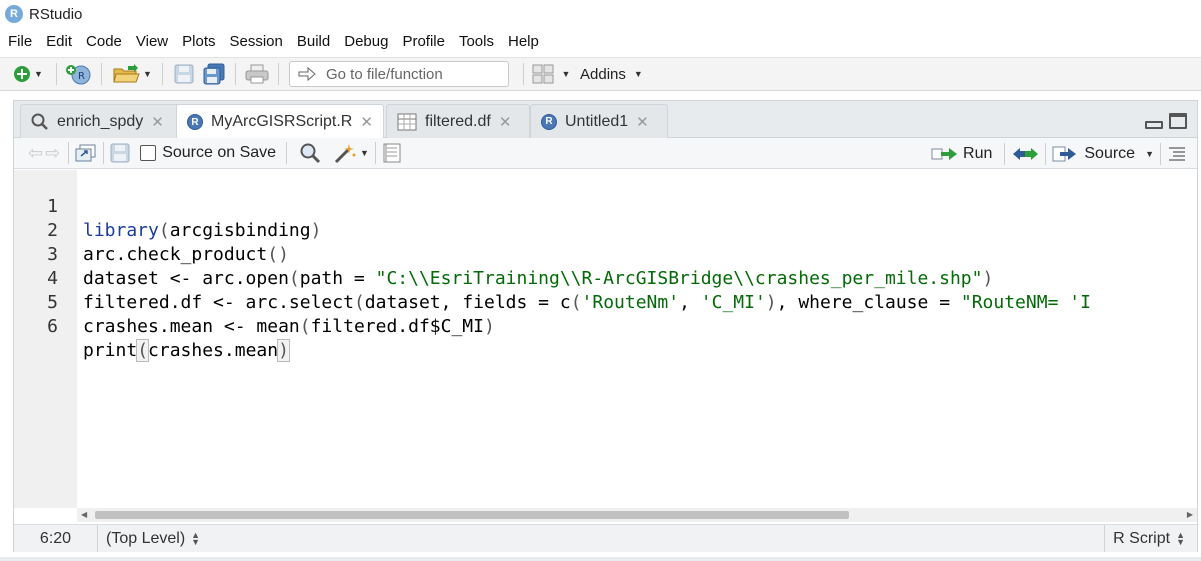 This screenshot has height=561, width=1201. I want to click on go-to-file-input: Go to file/function, so click(399, 74).